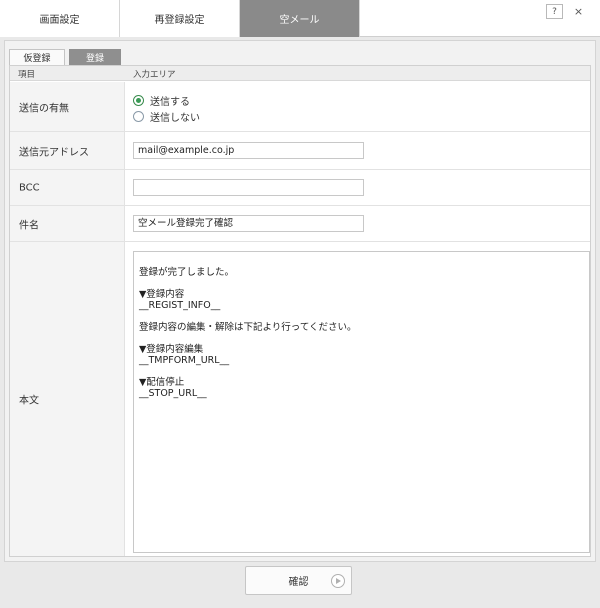 The image size is (600, 608). I want to click on confirm-button: 確認, so click(298, 580).